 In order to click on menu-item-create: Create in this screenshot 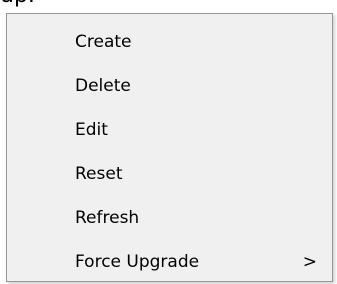, I will do `click(169, 42)`.